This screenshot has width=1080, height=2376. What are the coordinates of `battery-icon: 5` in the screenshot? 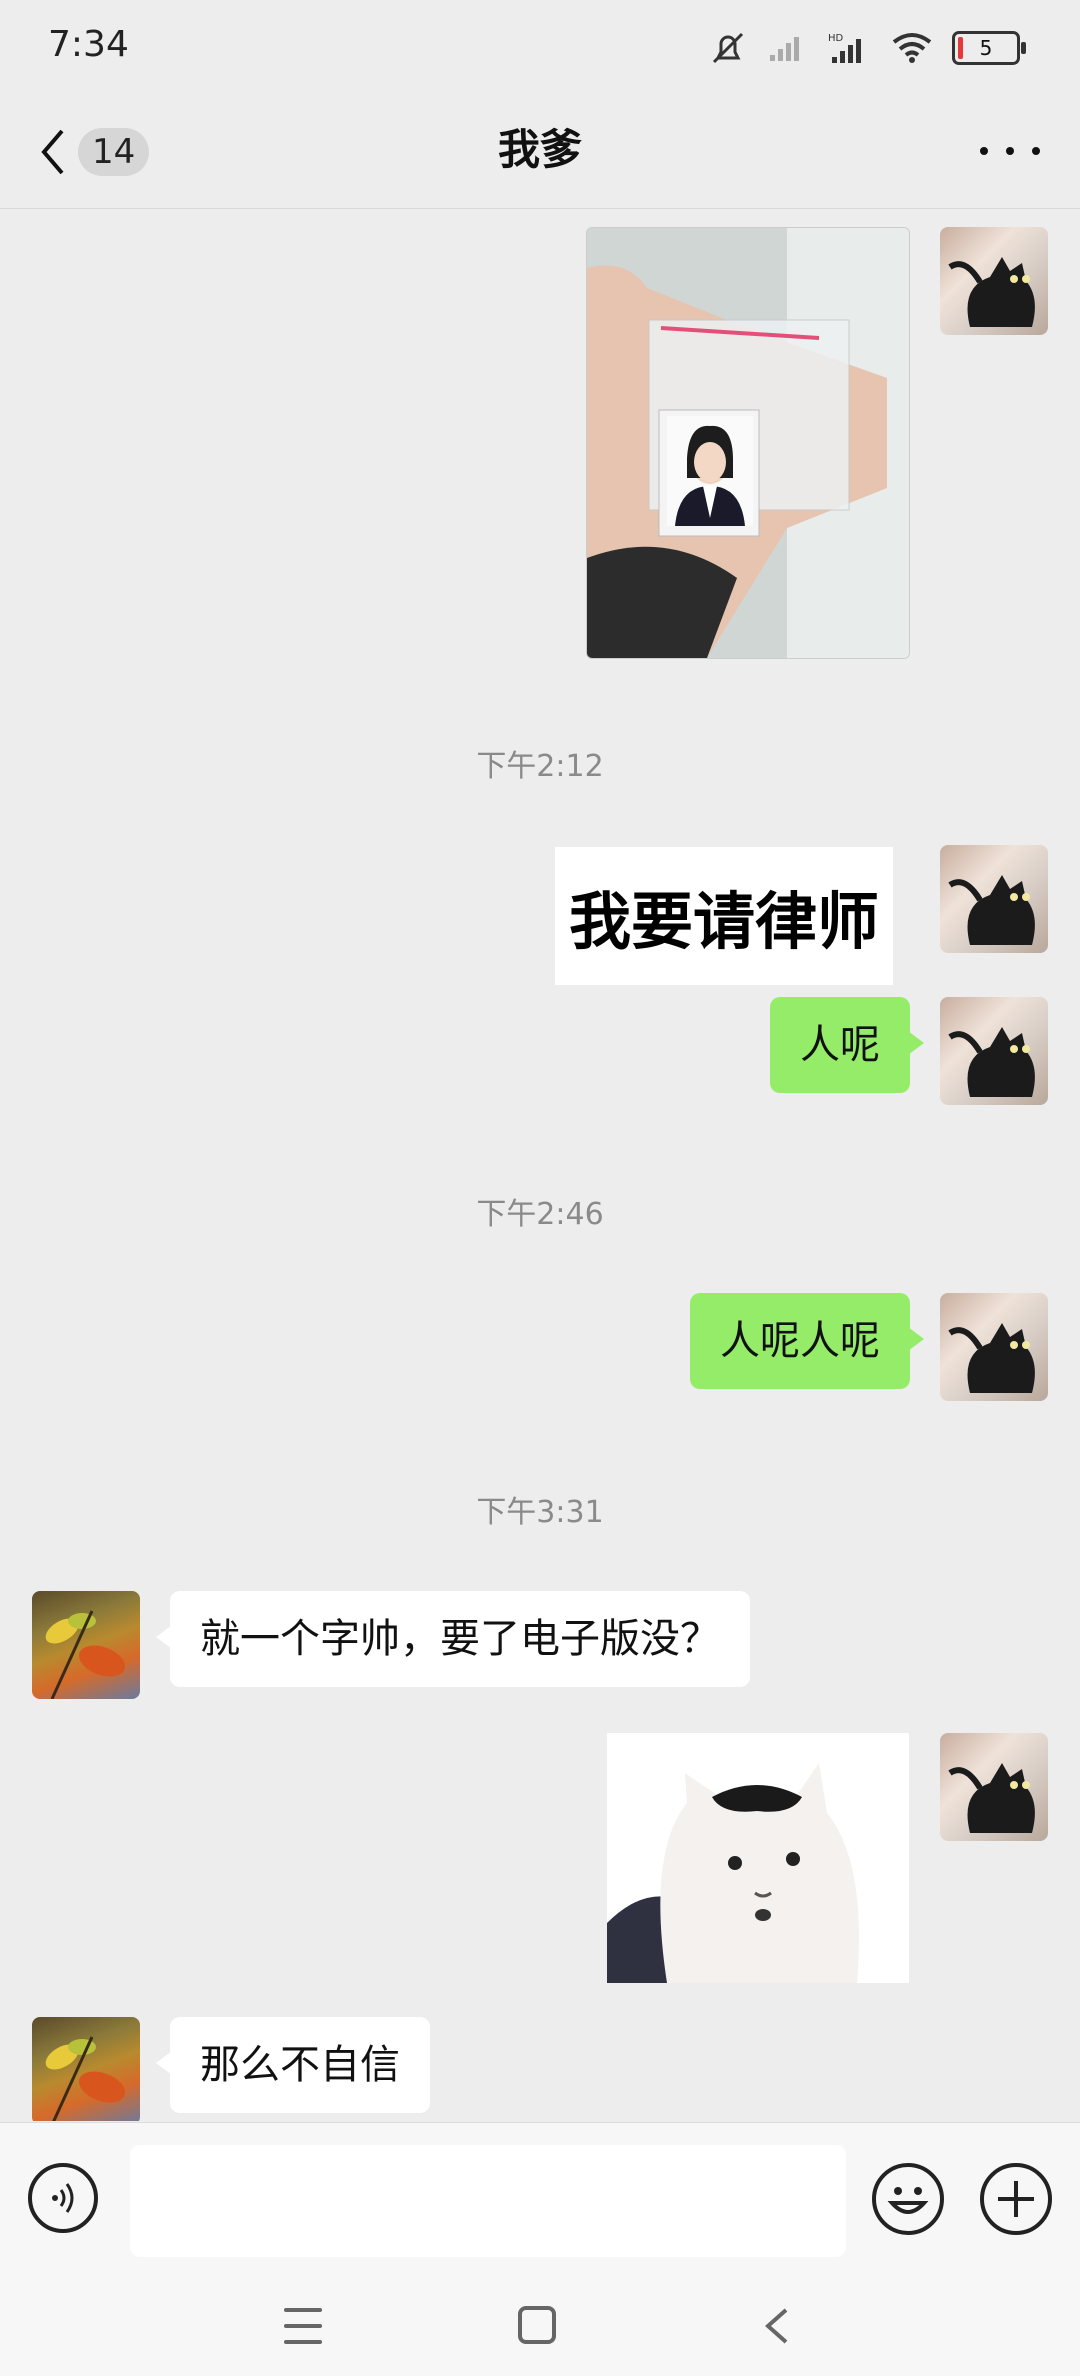 It's located at (989, 48).